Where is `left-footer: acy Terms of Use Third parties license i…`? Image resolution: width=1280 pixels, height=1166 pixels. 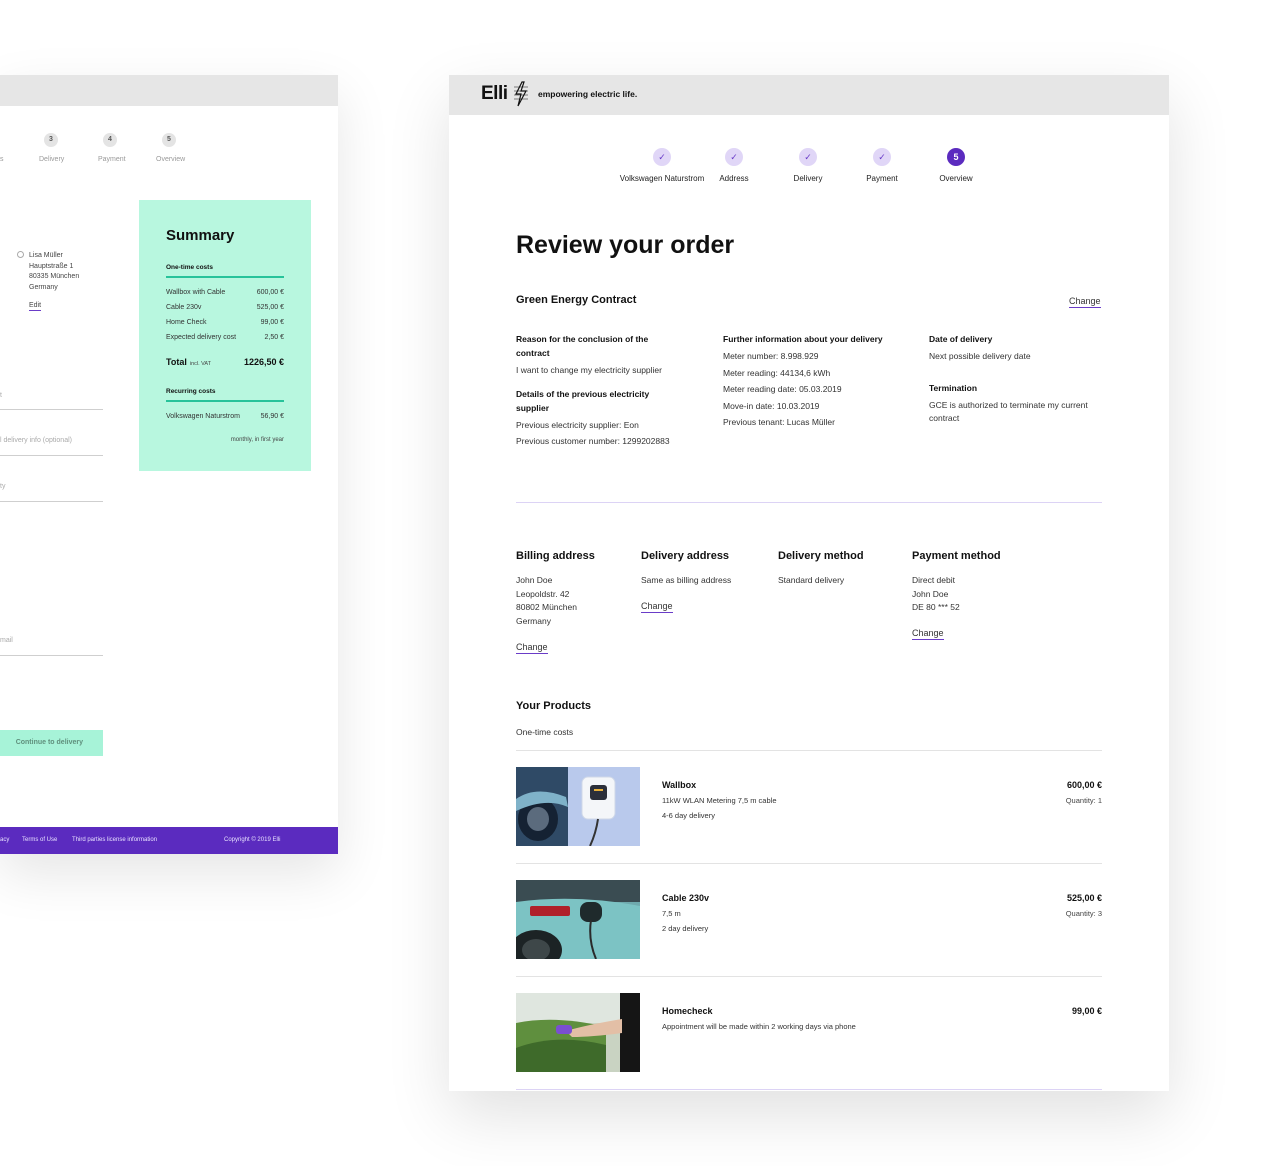
left-footer: acy Terms of Use Third parties license i… is located at coordinates (169, 840).